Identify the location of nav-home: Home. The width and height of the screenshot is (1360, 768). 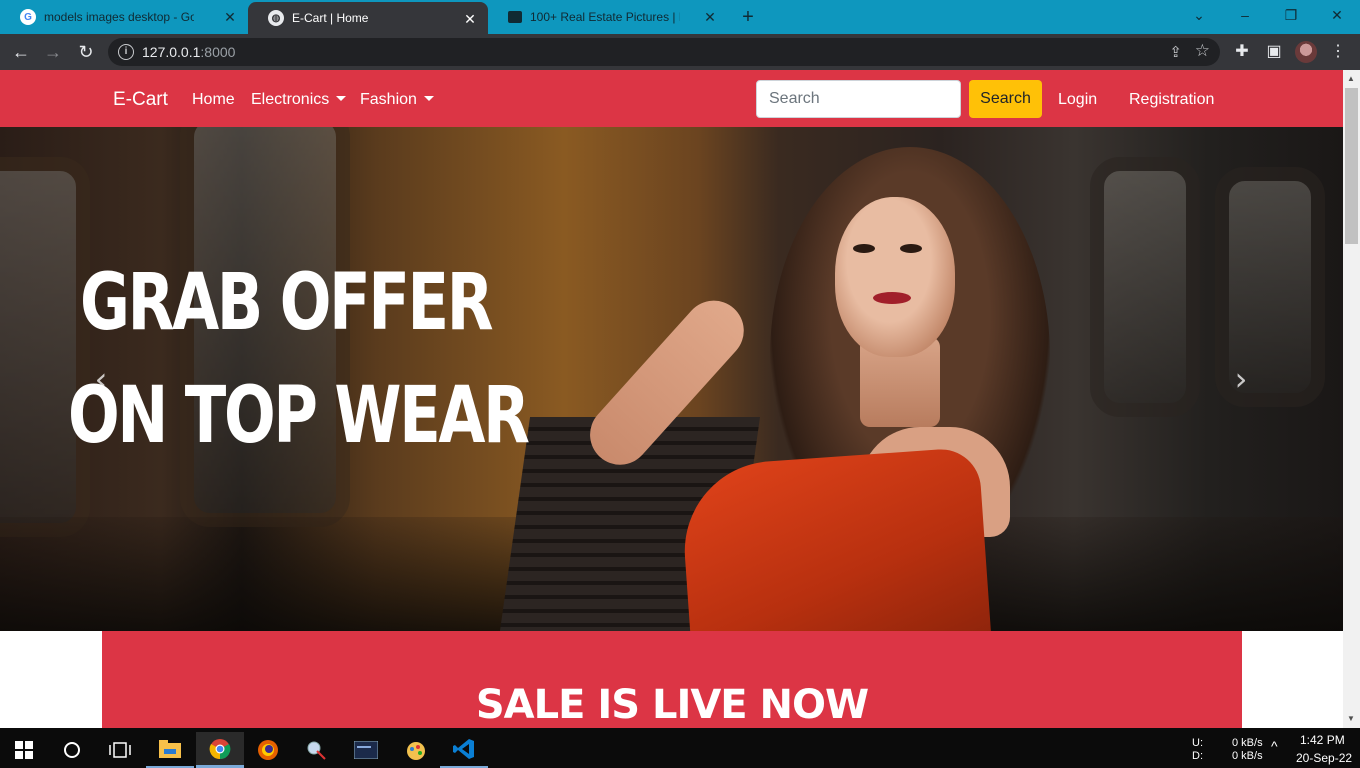
(213, 100).